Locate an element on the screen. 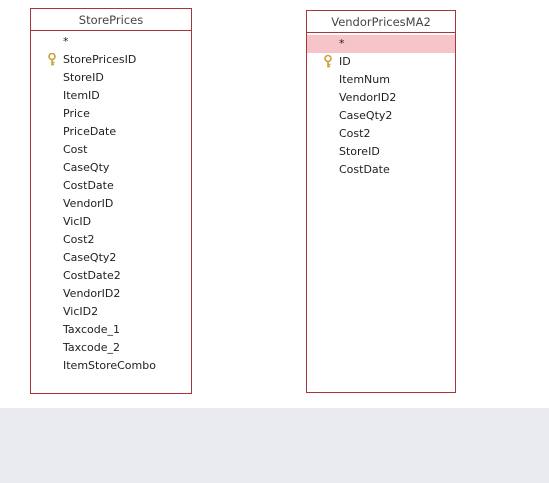 Image resolution: width=549 pixels, height=483 pixels. field-label: Taxcode_2 is located at coordinates (91, 347).